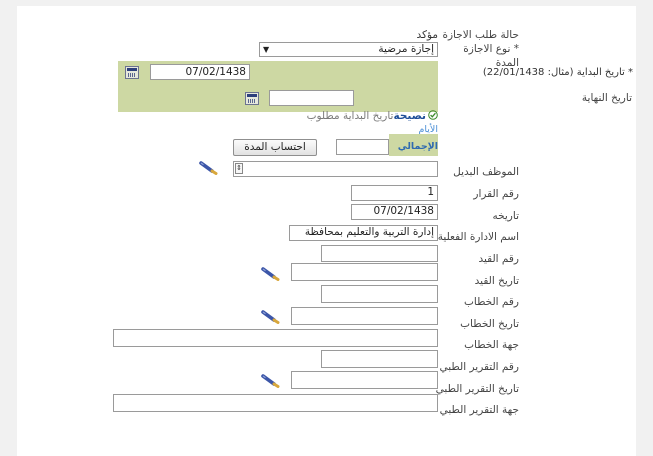 The height and width of the screenshot is (456, 653). I want to click on decision-number-label: رقم القرار, so click(496, 194).